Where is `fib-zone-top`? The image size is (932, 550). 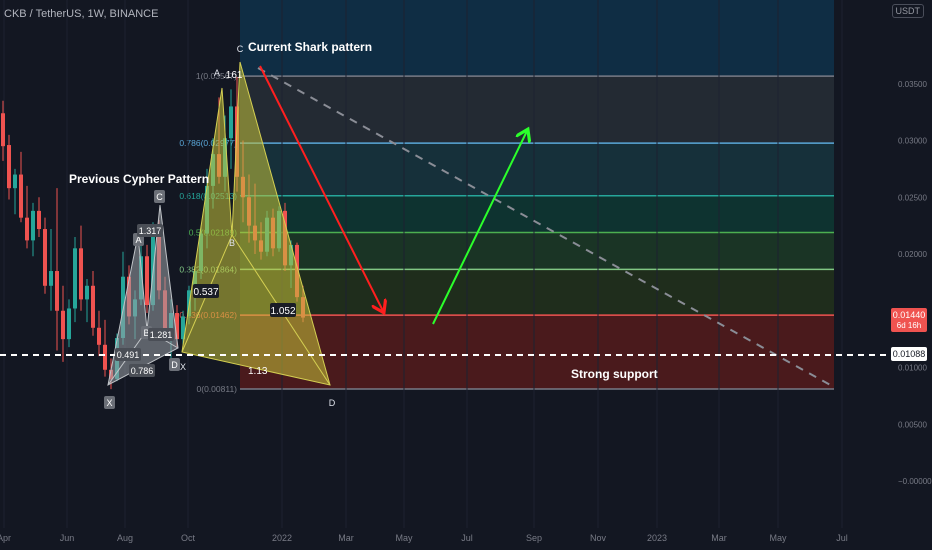
fib-zone-top is located at coordinates (537, 38).